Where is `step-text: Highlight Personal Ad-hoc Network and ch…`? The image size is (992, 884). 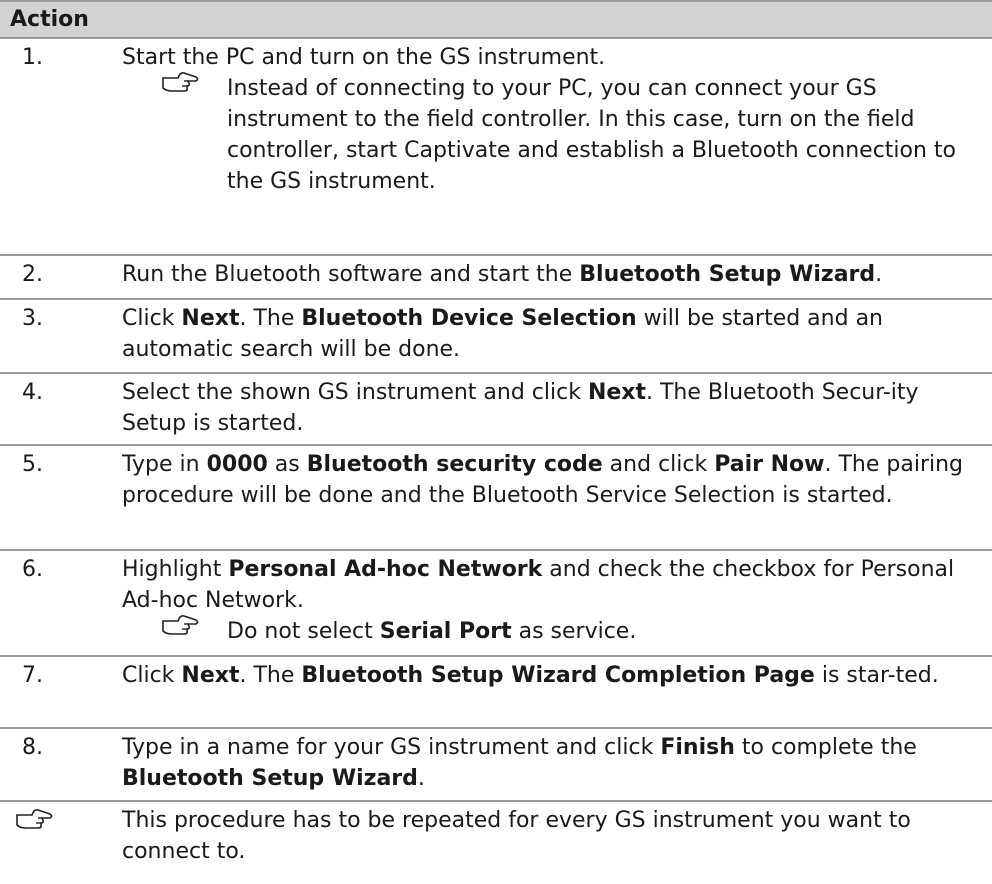 step-text: Highlight Personal Ad-hoc Network and ch… is located at coordinates (557, 602).